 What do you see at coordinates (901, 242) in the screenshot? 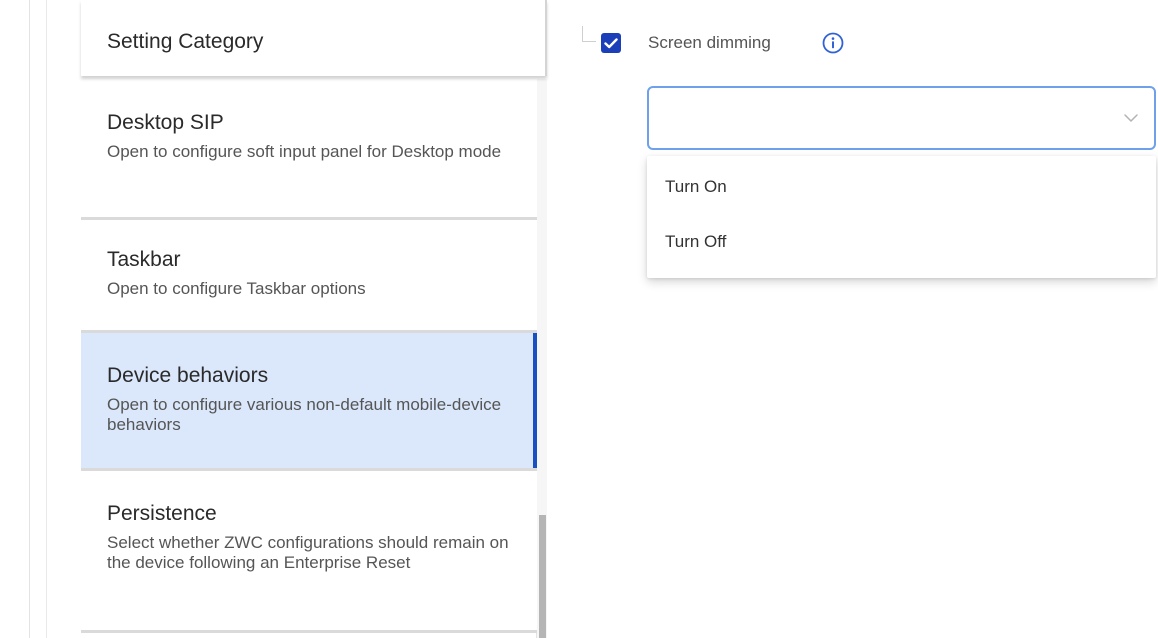
I see `dropdown-option-turn-off: Turn Off` at bounding box center [901, 242].